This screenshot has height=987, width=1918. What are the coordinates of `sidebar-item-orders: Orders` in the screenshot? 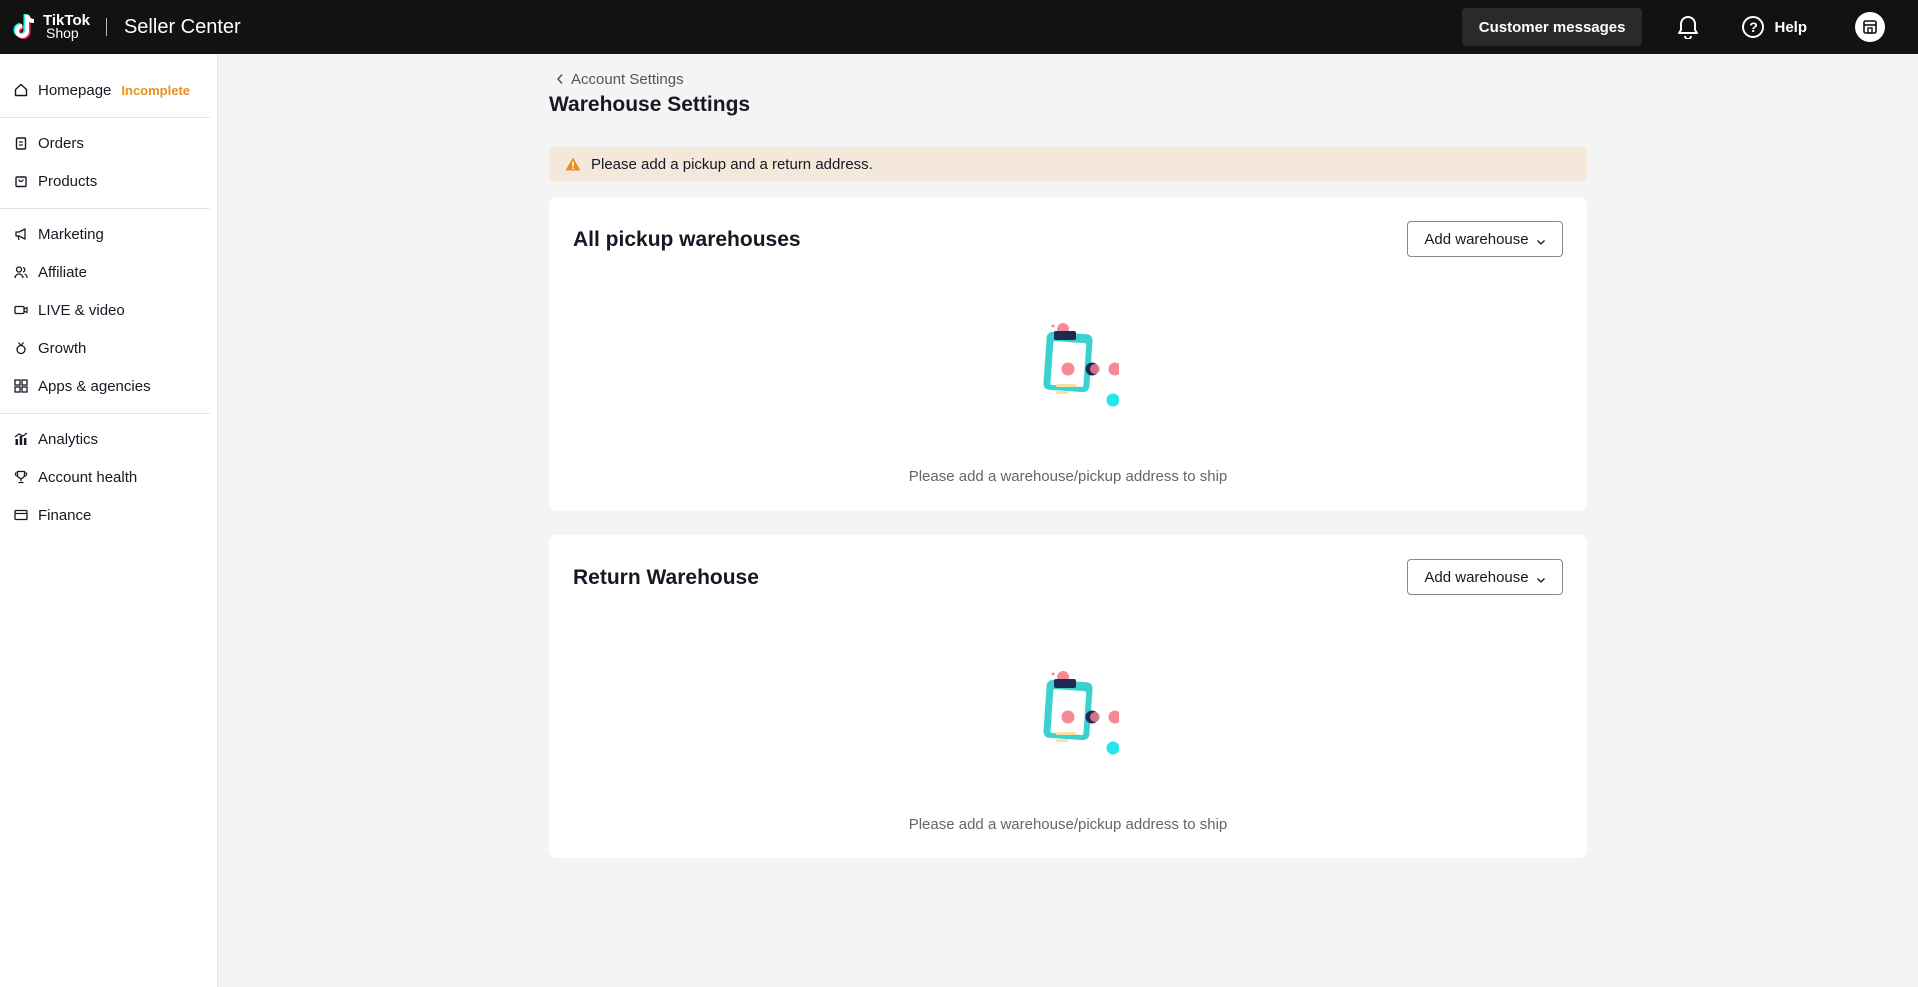 It's located at (49, 143).